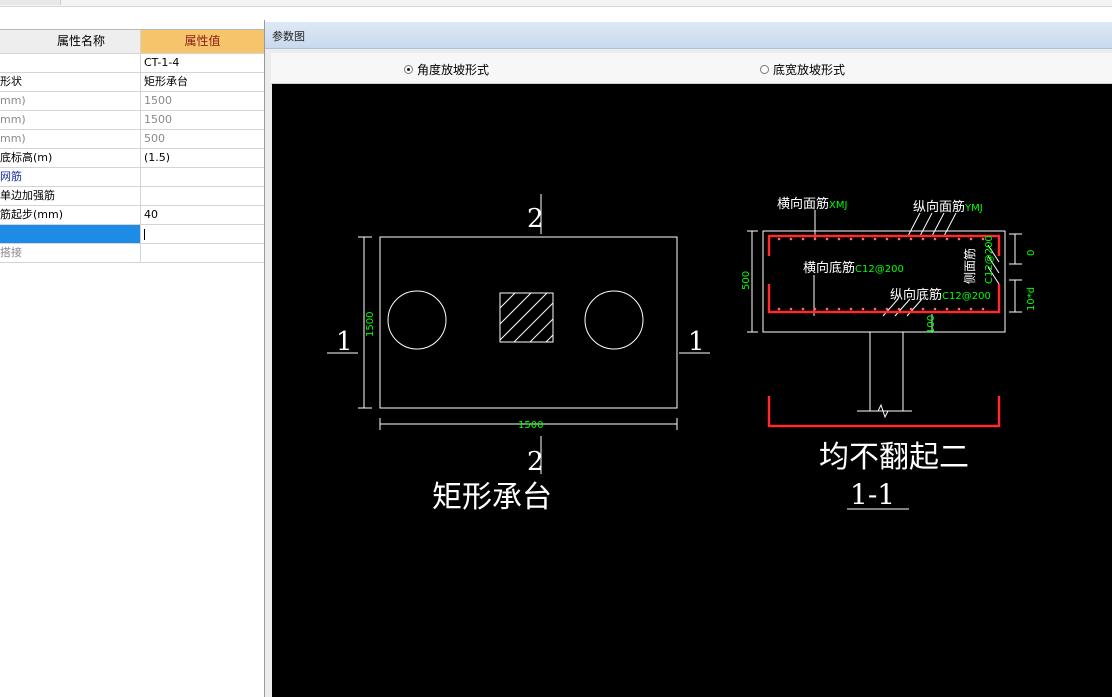  What do you see at coordinates (969, 266) in the screenshot?
I see `label-side: 侧面筋` at bounding box center [969, 266].